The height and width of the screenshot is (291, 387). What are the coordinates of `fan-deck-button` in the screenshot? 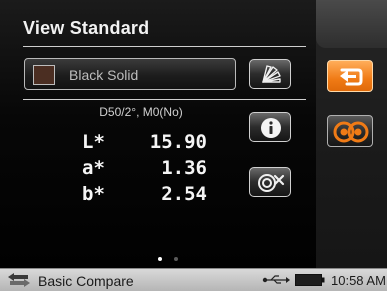 It's located at (270, 74).